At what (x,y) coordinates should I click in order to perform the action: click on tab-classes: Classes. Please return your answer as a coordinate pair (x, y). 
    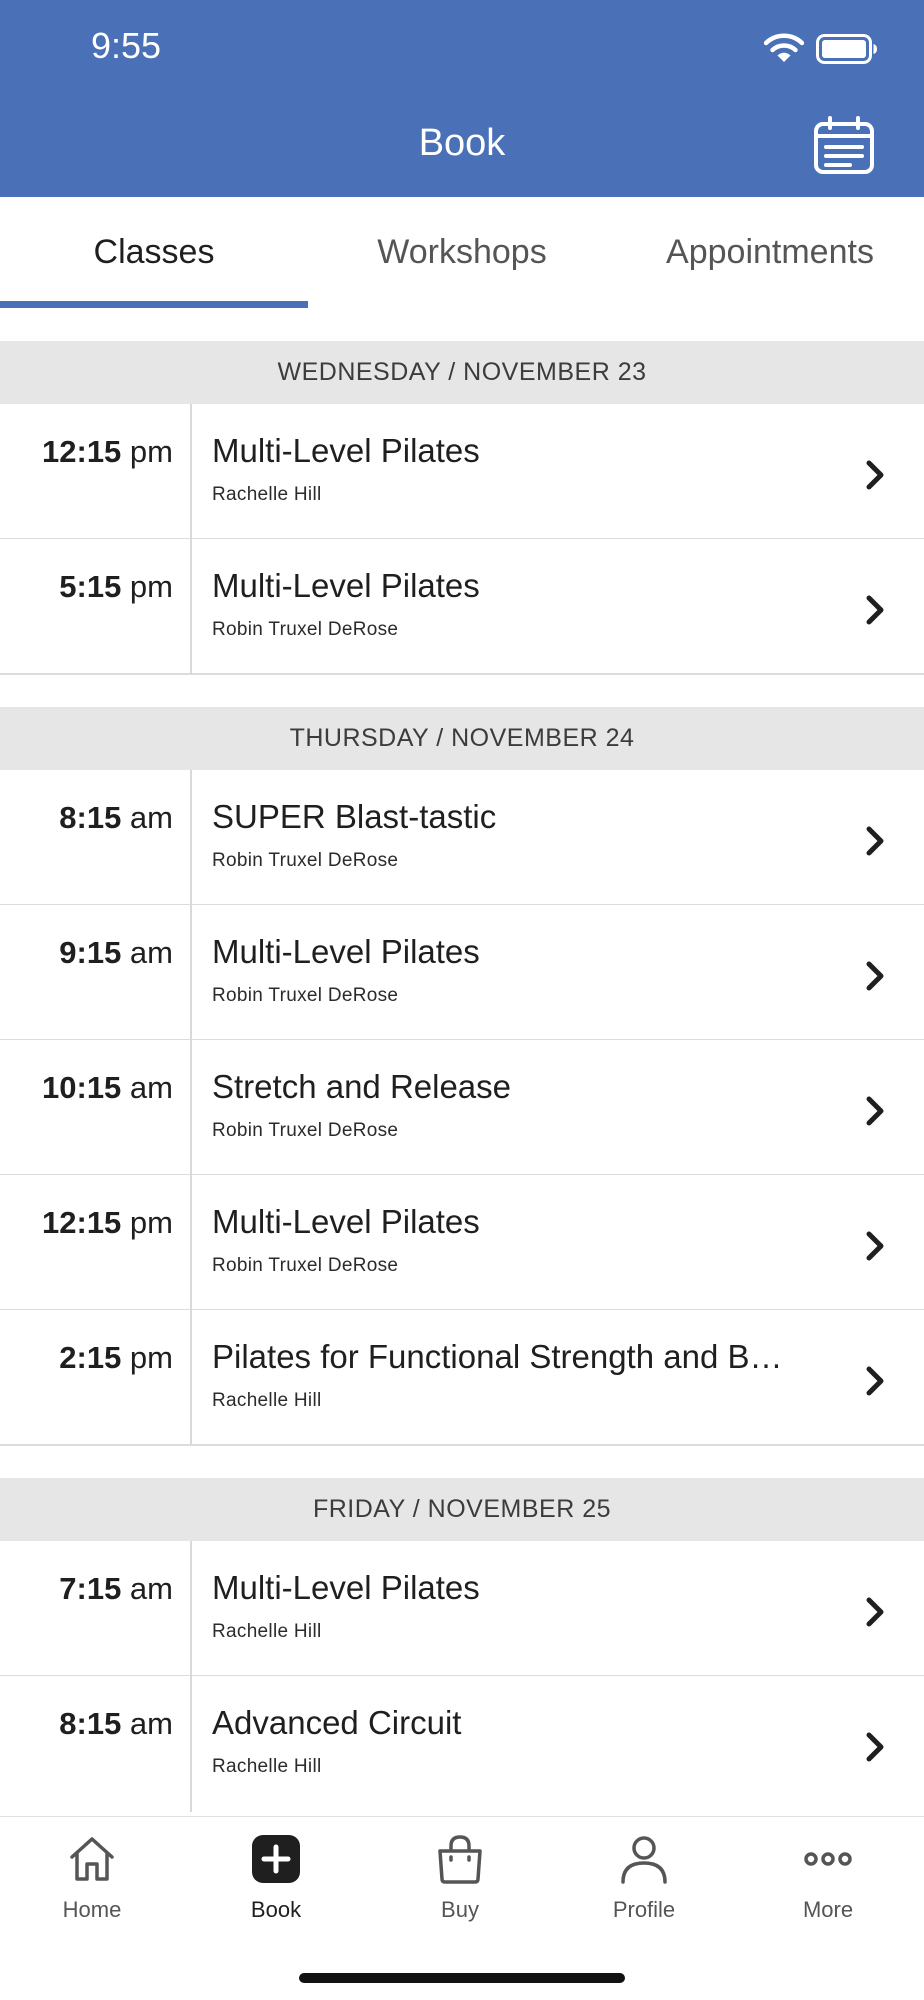
    Looking at the image, I should click on (154, 252).